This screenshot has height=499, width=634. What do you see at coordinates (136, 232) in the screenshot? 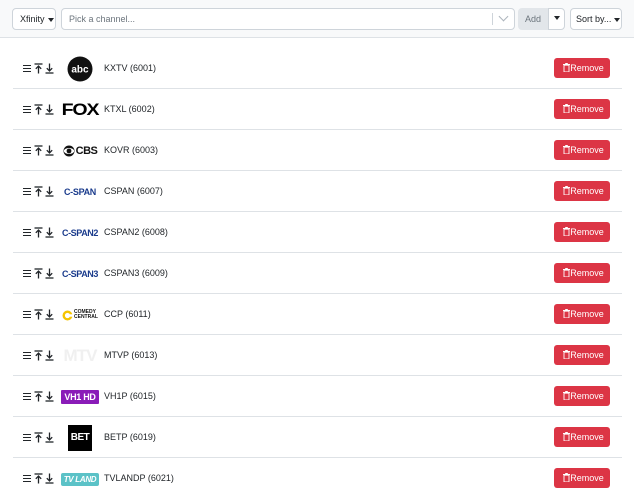
I see `channel-name: CSPAN2 (6008)` at bounding box center [136, 232].